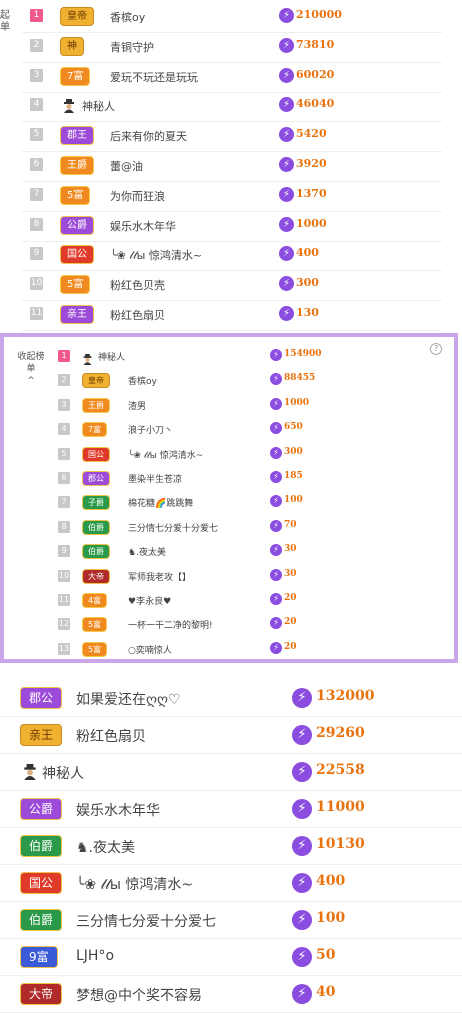 The width and height of the screenshot is (462, 1013). What do you see at coordinates (331, 881) in the screenshot?
I see `contribution-value: 400` at bounding box center [331, 881].